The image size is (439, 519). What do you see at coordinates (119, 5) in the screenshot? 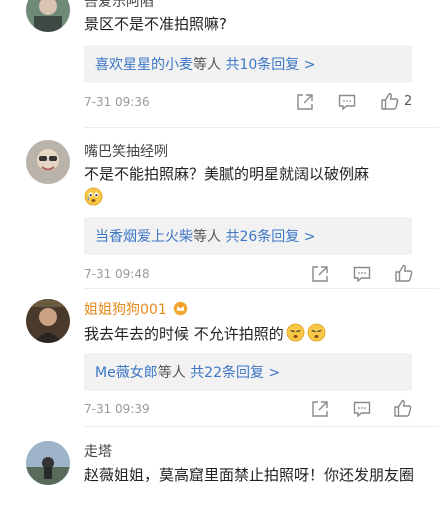
I see `username: 吾爱乐阿陷` at bounding box center [119, 5].